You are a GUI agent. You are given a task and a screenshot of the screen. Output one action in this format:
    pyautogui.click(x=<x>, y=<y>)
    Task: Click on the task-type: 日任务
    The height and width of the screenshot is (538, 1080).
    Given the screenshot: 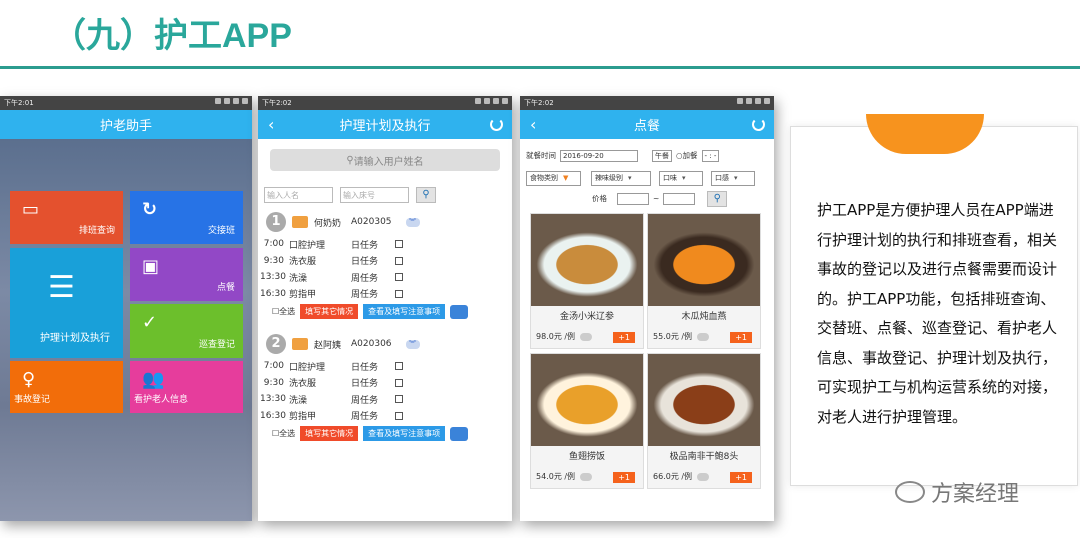 What is the action you would take?
    pyautogui.click(x=365, y=245)
    